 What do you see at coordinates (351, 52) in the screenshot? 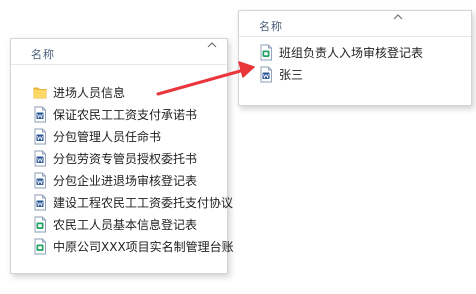
I see `file-name: 班组负责人入场审核登记表` at bounding box center [351, 52].